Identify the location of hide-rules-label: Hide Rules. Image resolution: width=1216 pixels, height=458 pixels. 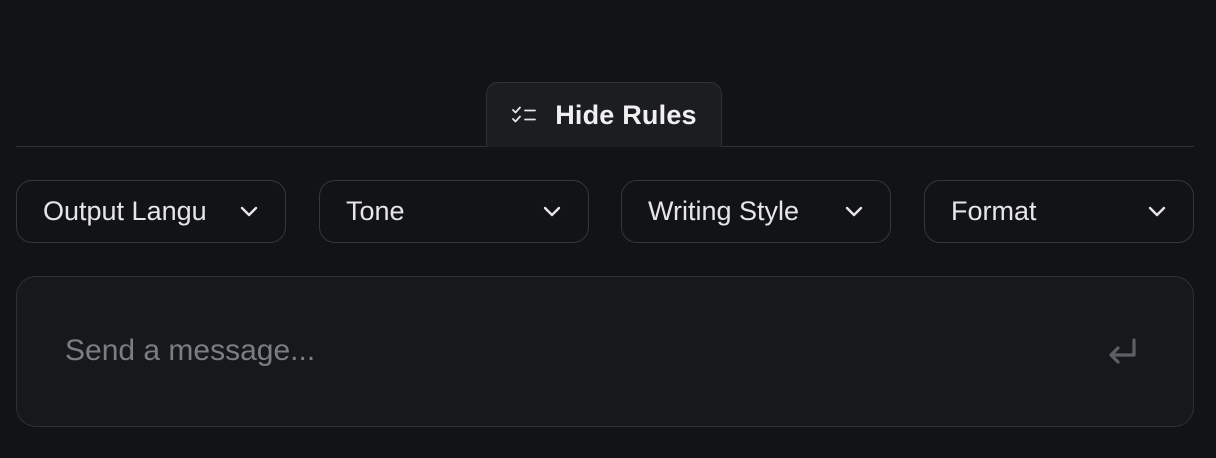
(626, 114).